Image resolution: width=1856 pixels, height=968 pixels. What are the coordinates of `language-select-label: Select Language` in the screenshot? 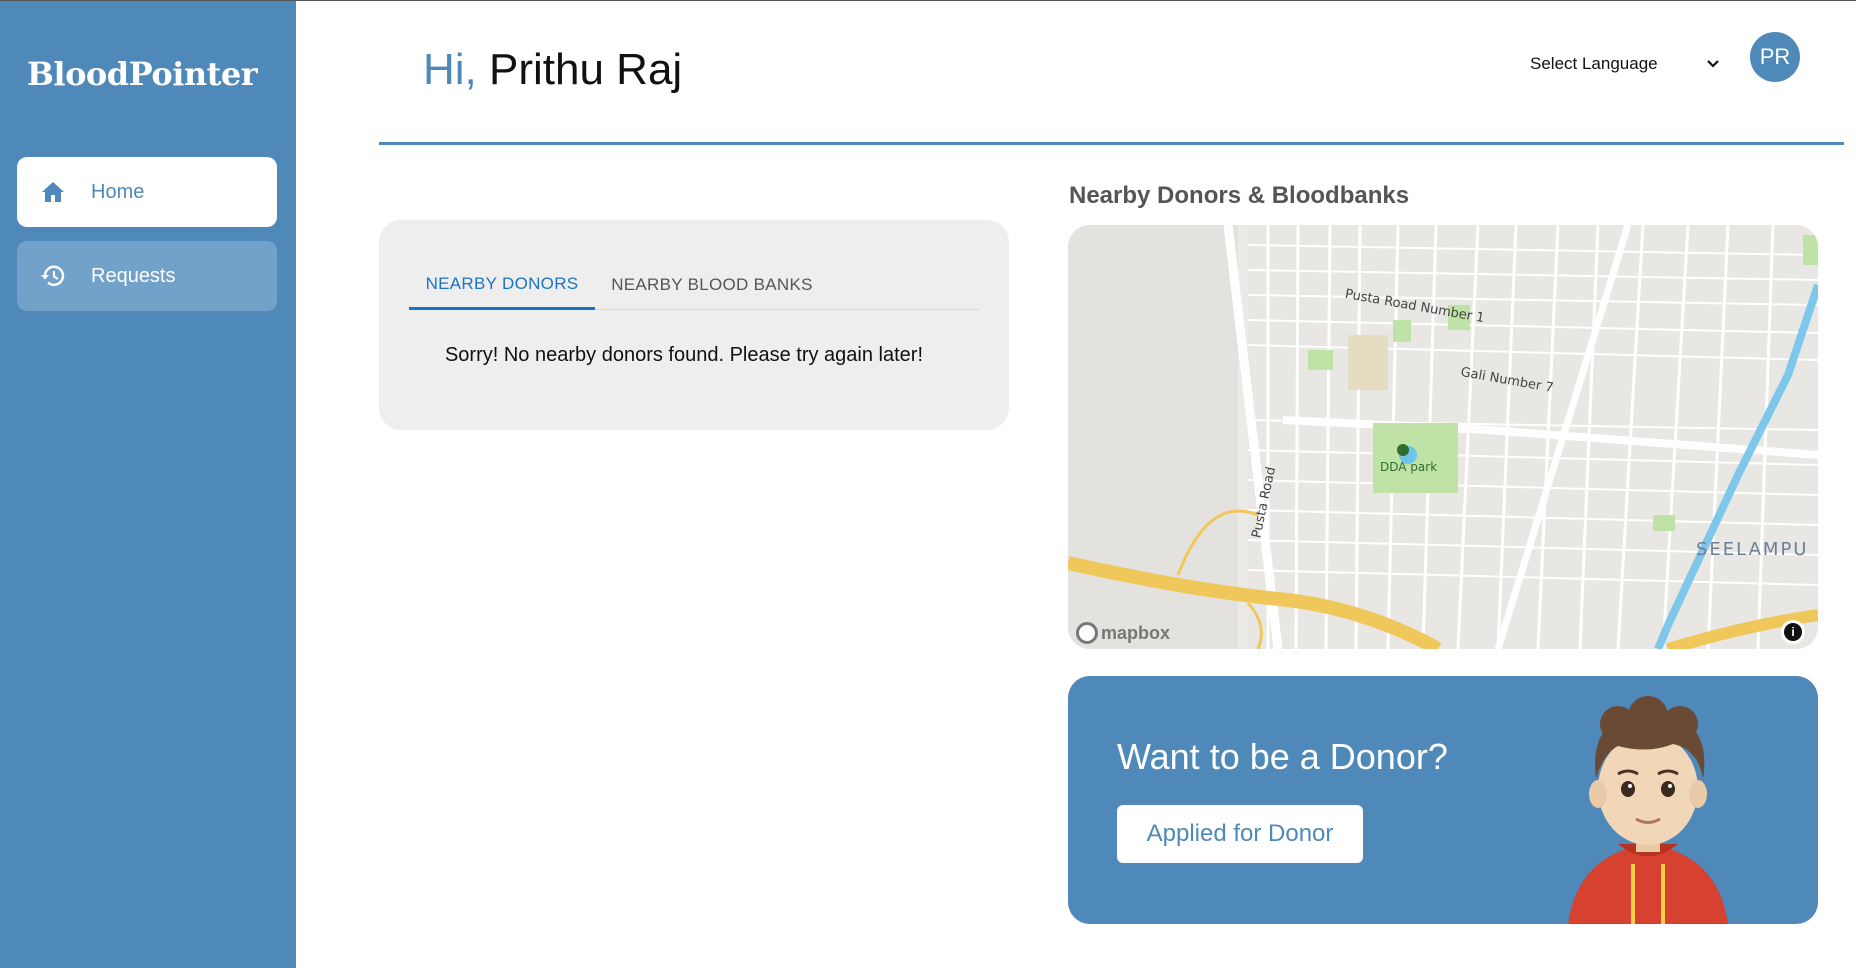 It's located at (1594, 63).